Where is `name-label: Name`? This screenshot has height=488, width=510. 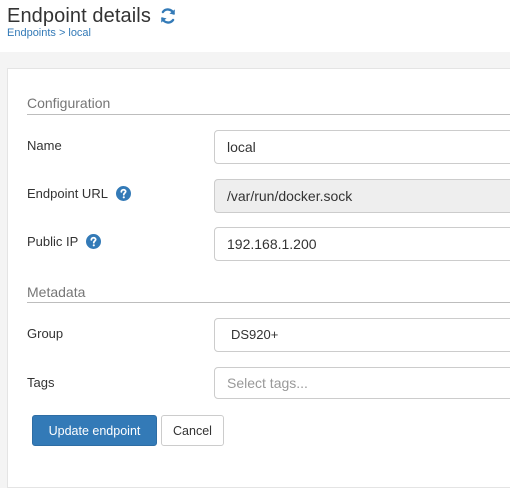 name-label: Name is located at coordinates (44, 145).